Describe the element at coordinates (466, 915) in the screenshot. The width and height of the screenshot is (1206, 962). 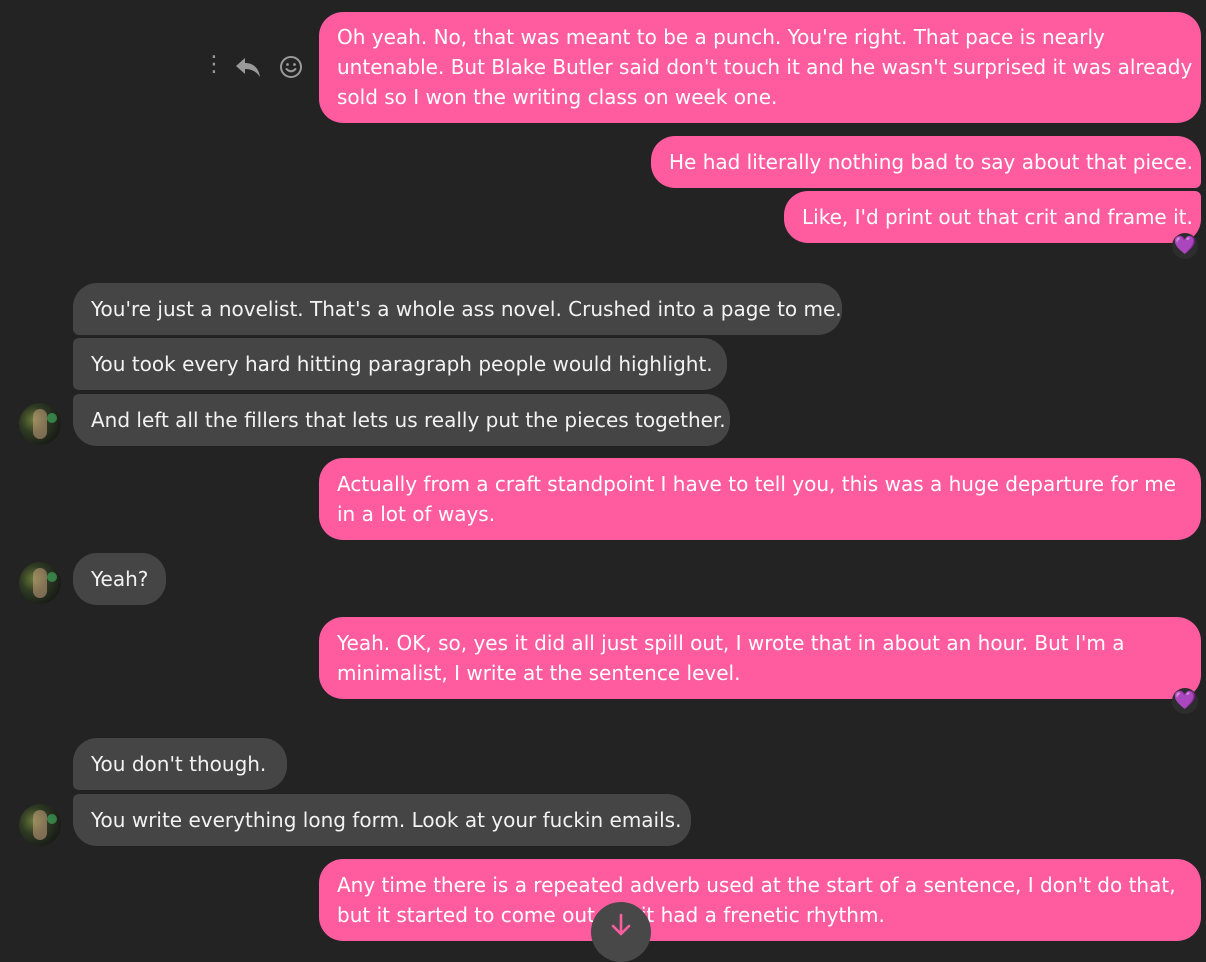
I see `message-fragment: but it started to come out` at that location.